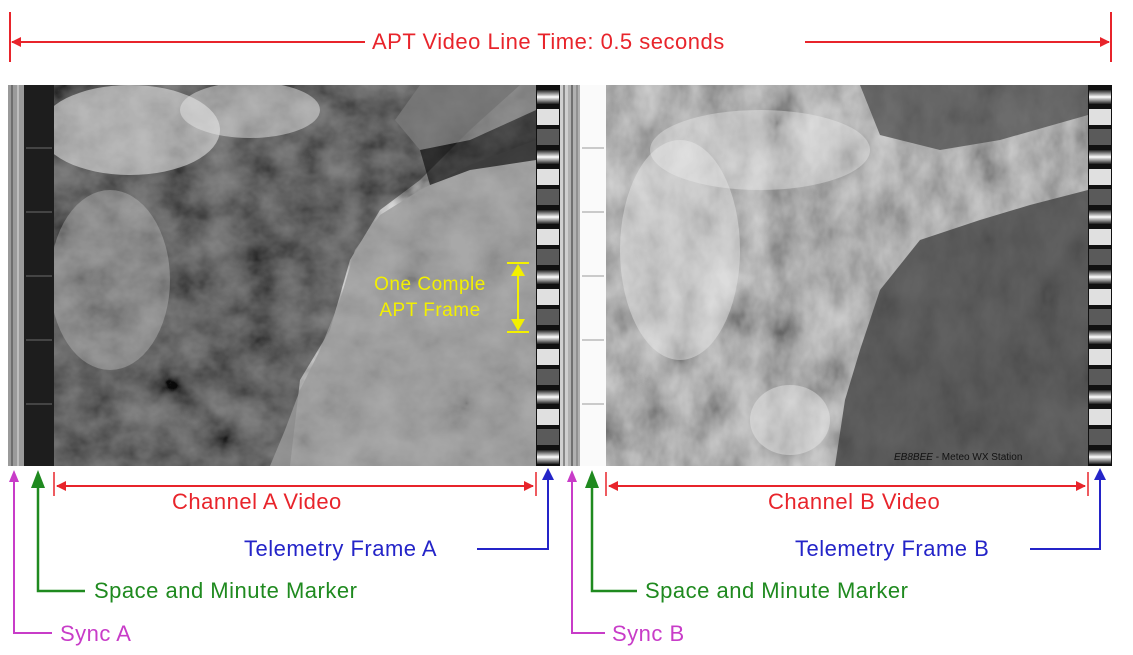 The height and width of the screenshot is (655, 1133). Describe the element at coordinates (892, 548) in the screenshot. I see `telemetry-b-label: Telemetry Frame B` at that location.